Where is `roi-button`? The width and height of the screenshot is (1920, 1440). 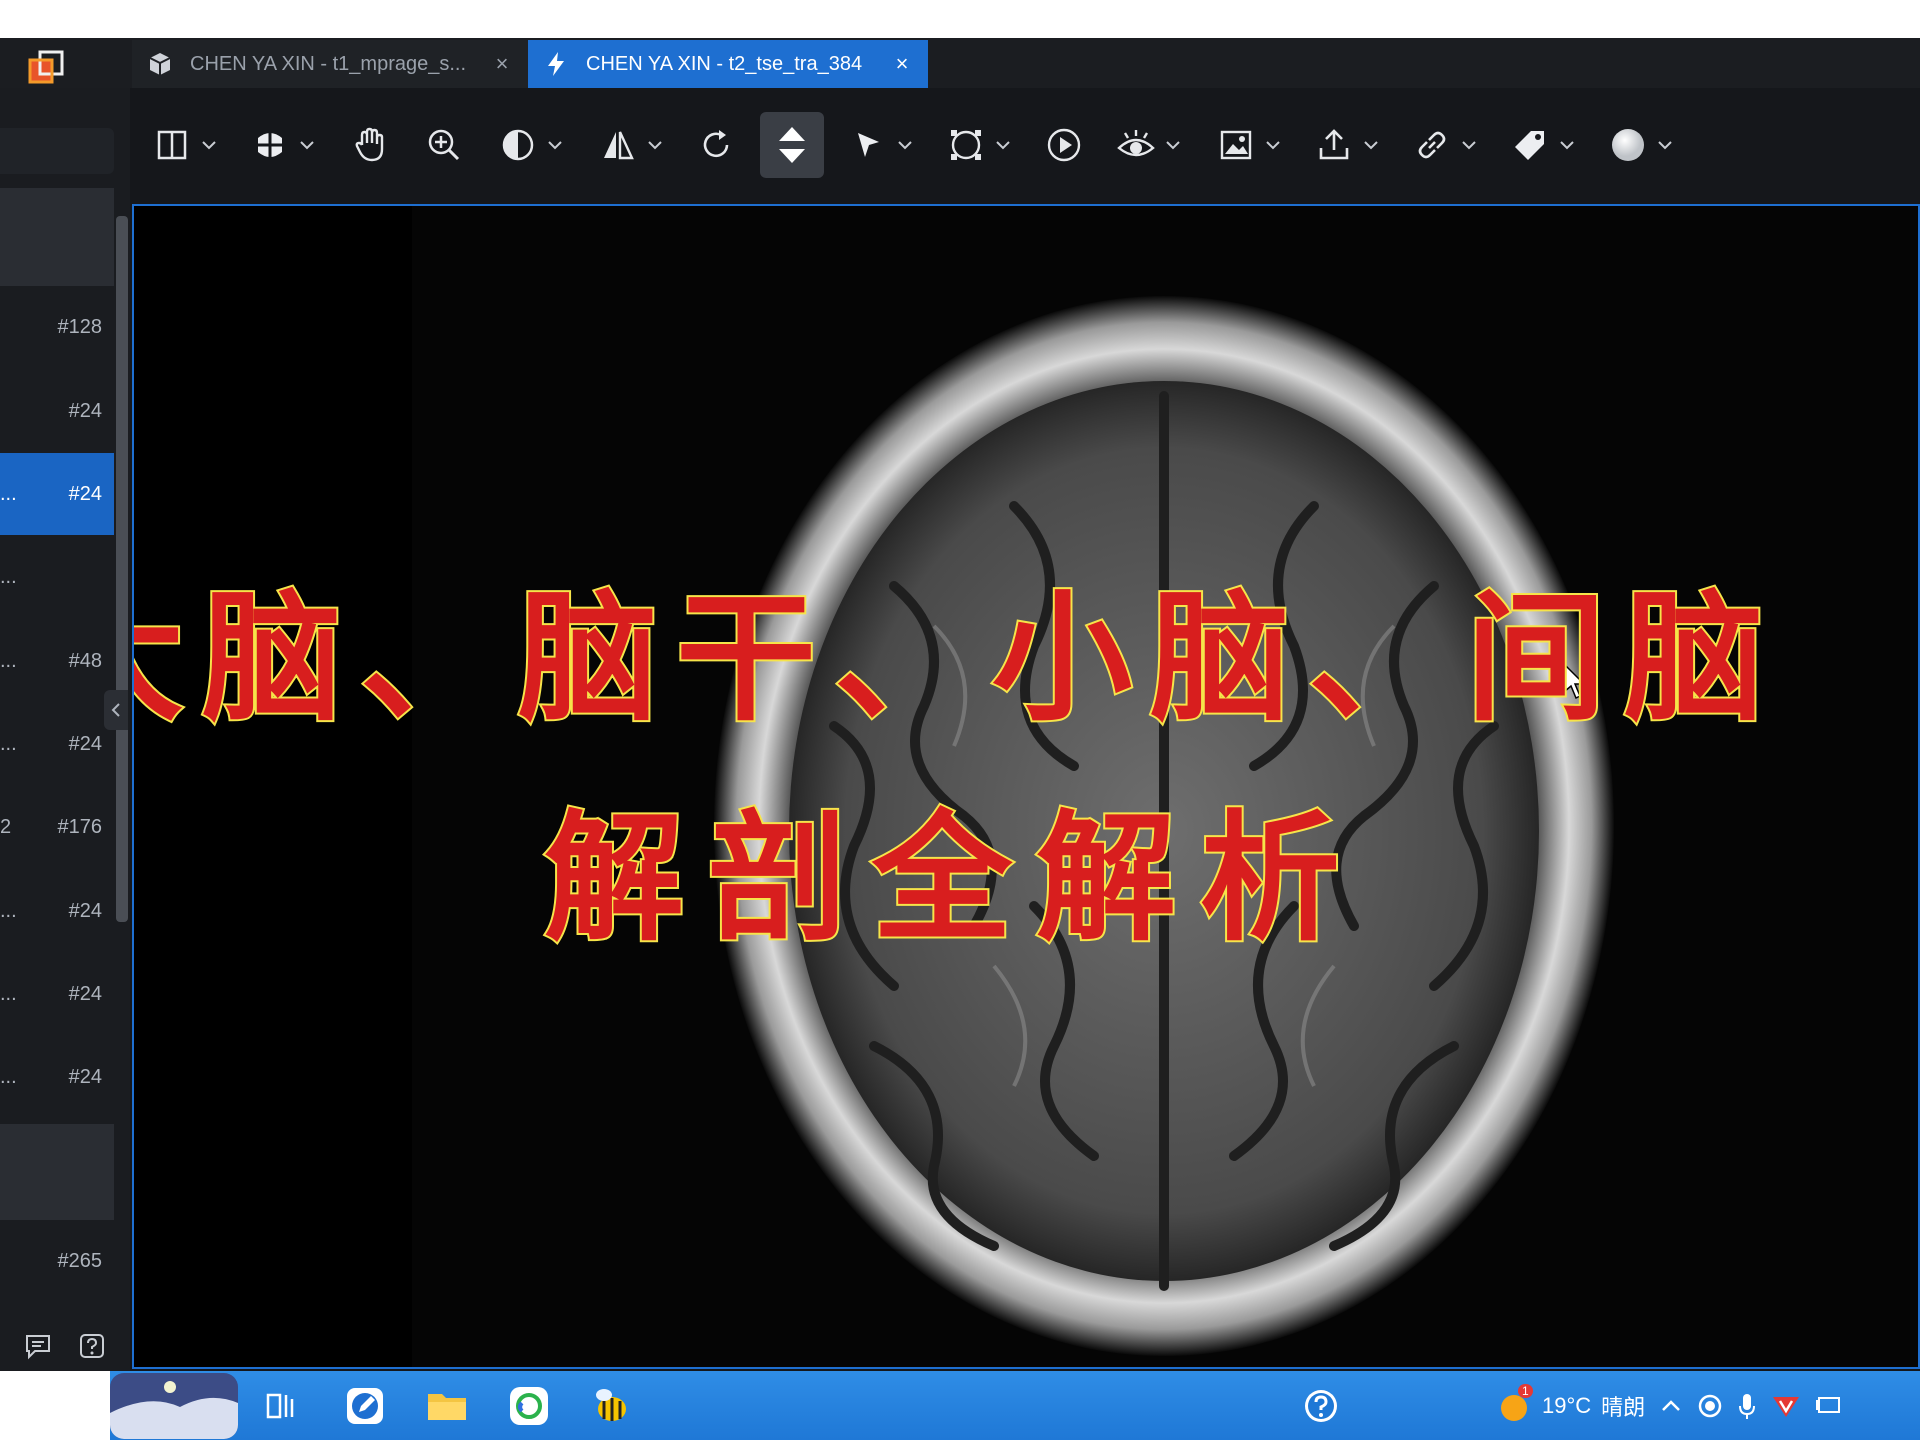
roi-button is located at coordinates (978, 145).